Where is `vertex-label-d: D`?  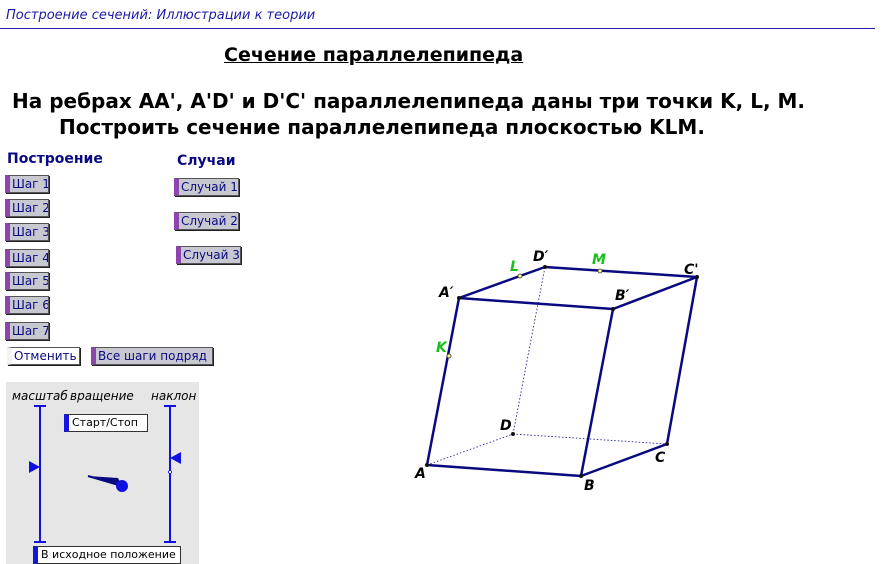 vertex-label-d: D is located at coordinates (506, 426).